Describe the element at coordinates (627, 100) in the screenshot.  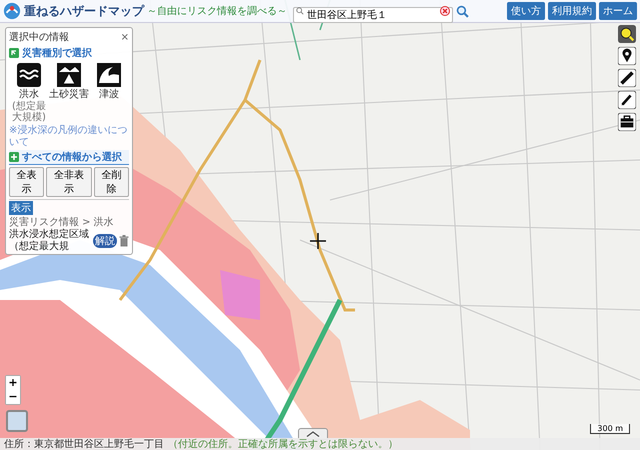
I see `pencil-icon` at that location.